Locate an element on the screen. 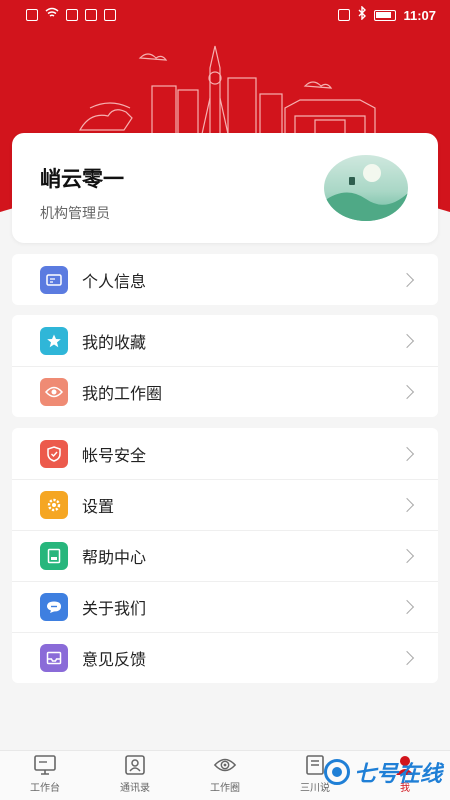 The height and width of the screenshot is (800, 450). star-icon is located at coordinates (54, 340).